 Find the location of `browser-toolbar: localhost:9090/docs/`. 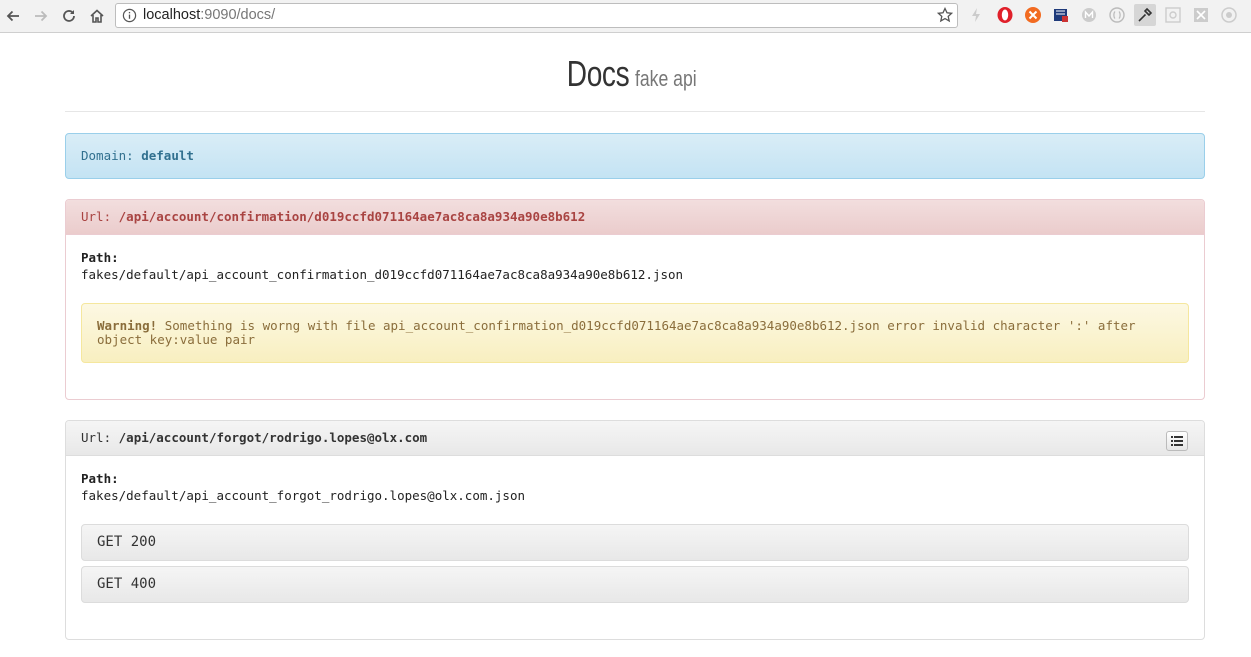

browser-toolbar: localhost:9090/docs/ is located at coordinates (625, 16).